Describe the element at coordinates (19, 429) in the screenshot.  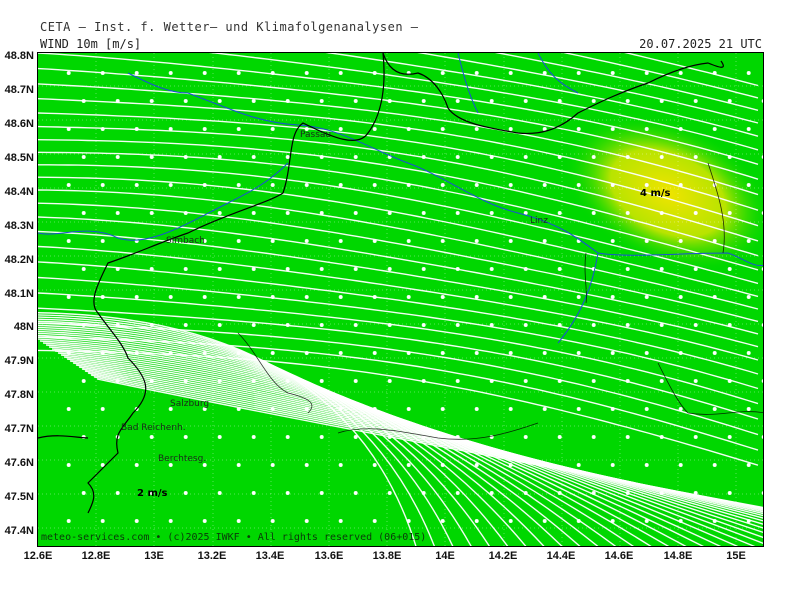
I see `lat-label: 47.7N` at that location.